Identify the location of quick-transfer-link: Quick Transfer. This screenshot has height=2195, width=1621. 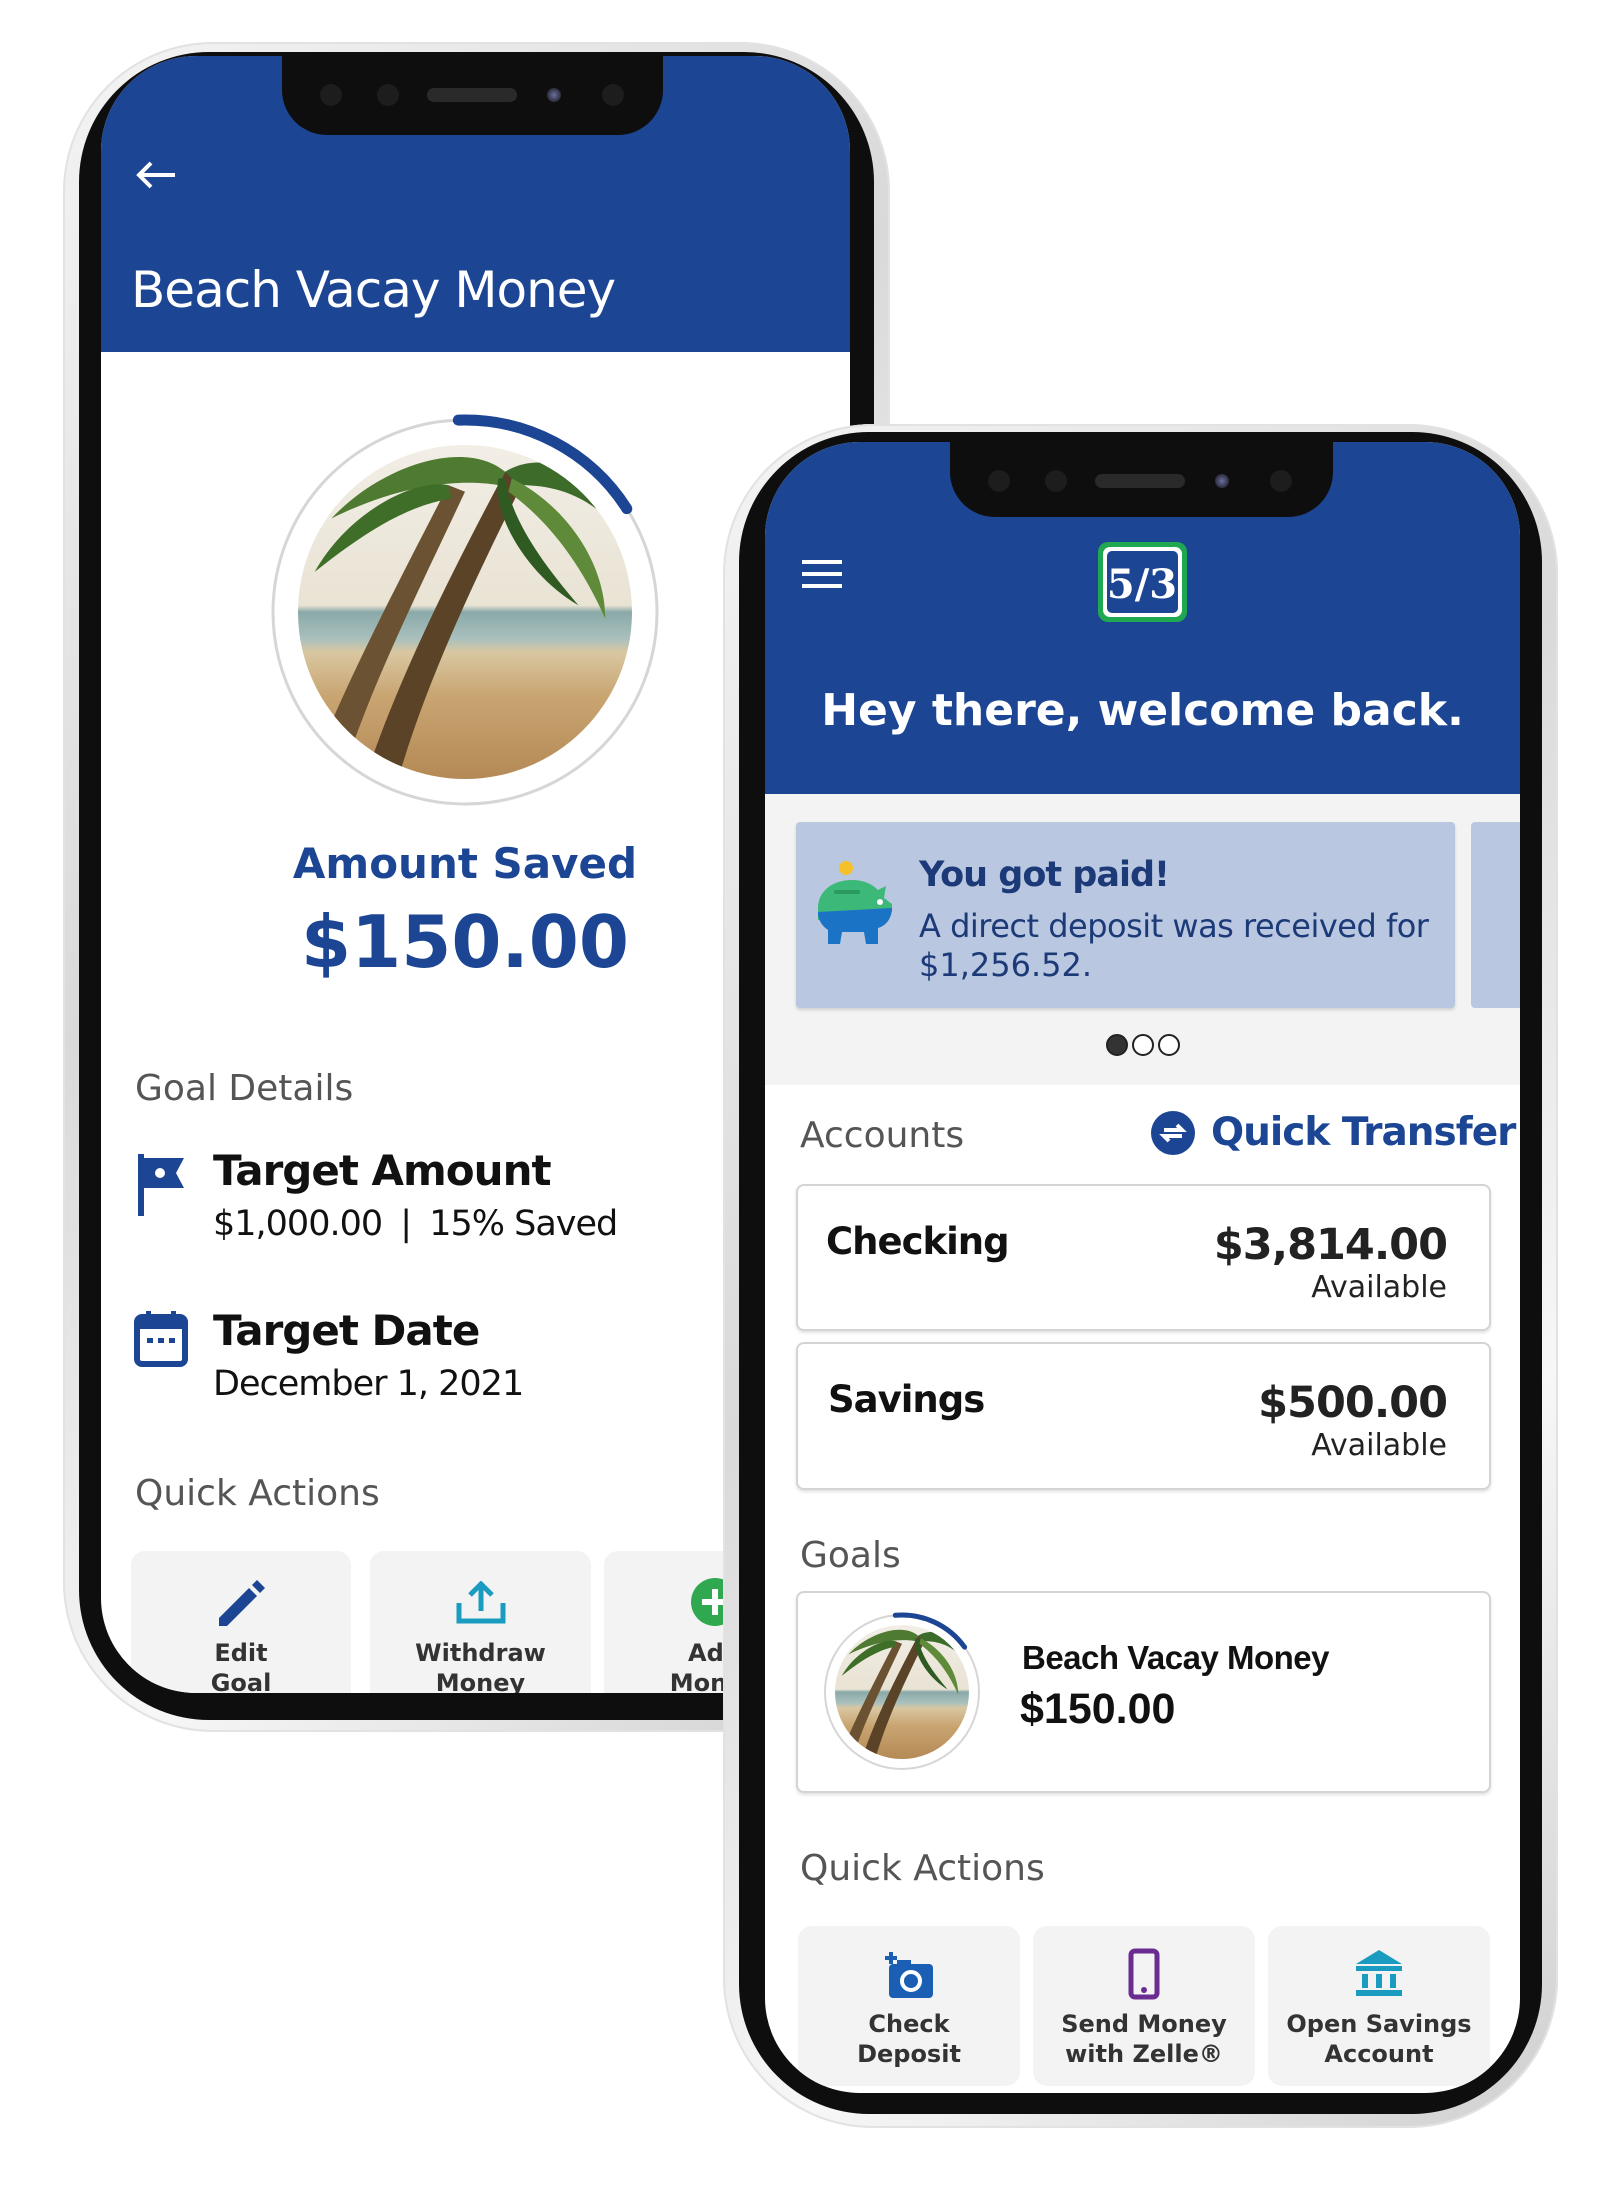
(1333, 1132).